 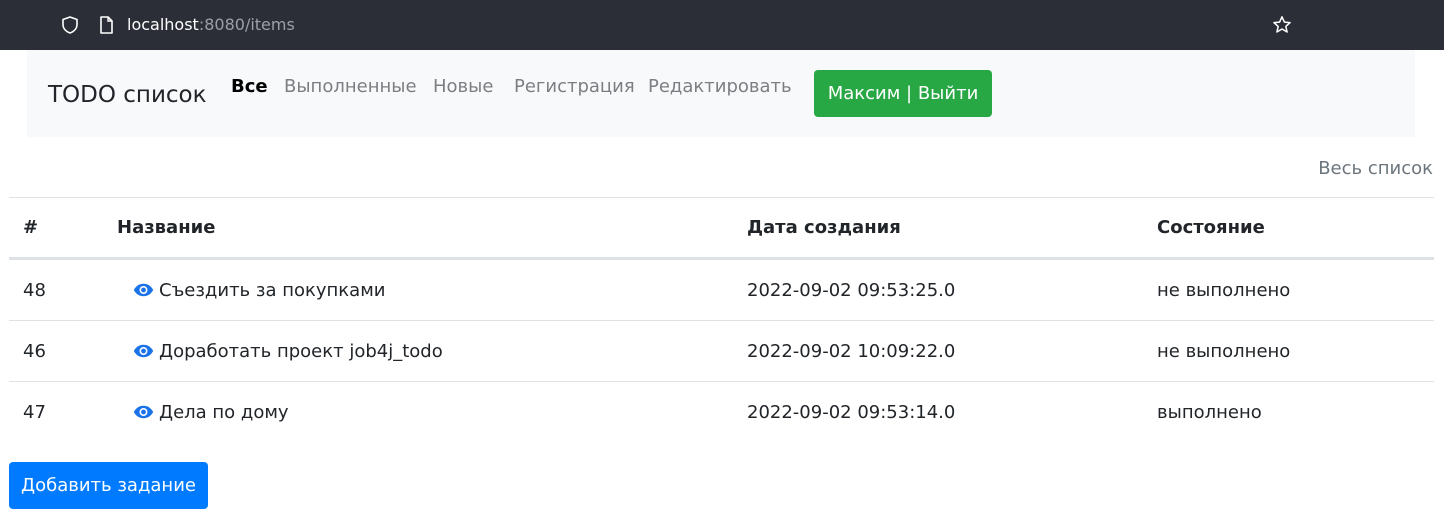 What do you see at coordinates (249, 87) in the screenshot?
I see `nav-link-all: Все` at bounding box center [249, 87].